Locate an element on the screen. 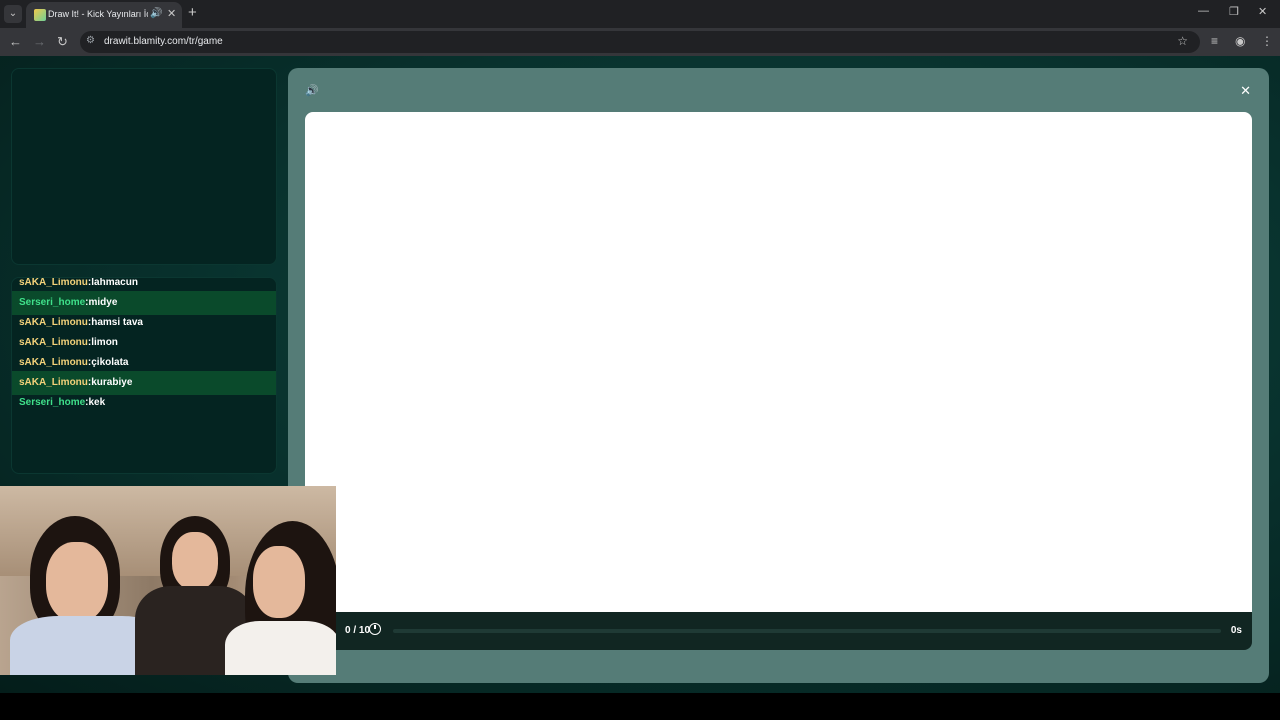 The width and height of the screenshot is (1280, 720). taskbar-strip is located at coordinates (640, 706).